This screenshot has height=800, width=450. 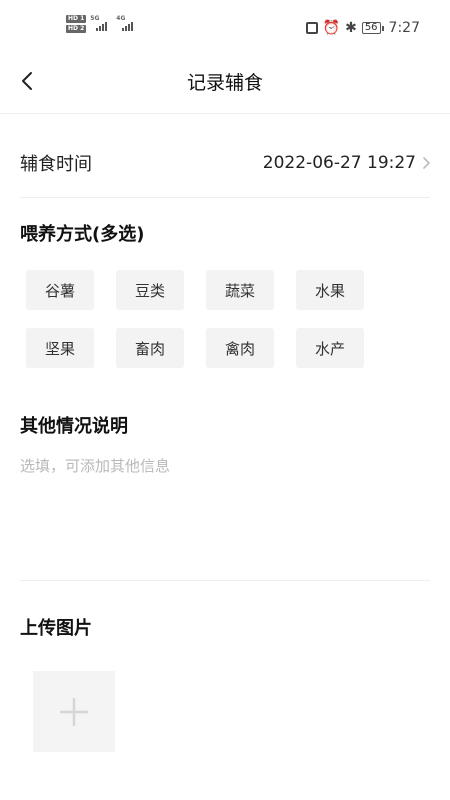 What do you see at coordinates (240, 348) in the screenshot?
I see `option-chip-poultry: 禽肉` at bounding box center [240, 348].